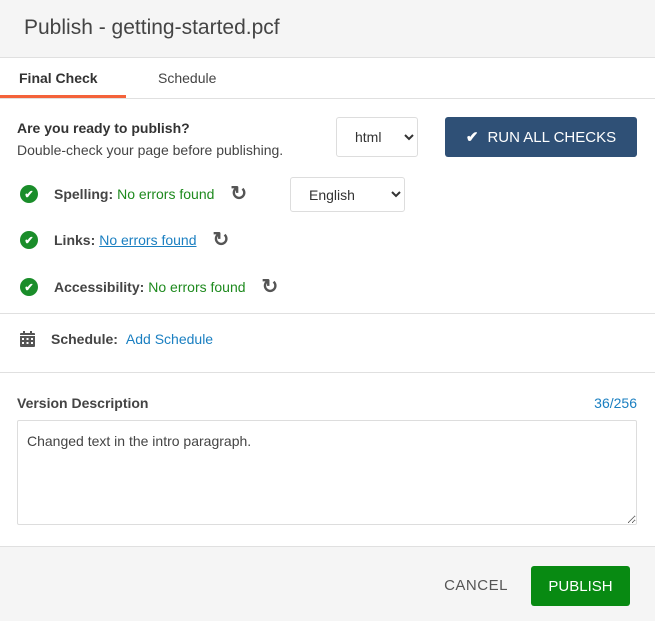 The width and height of the screenshot is (655, 621). What do you see at coordinates (84, 194) in the screenshot?
I see `check-label: Spelling:` at bounding box center [84, 194].